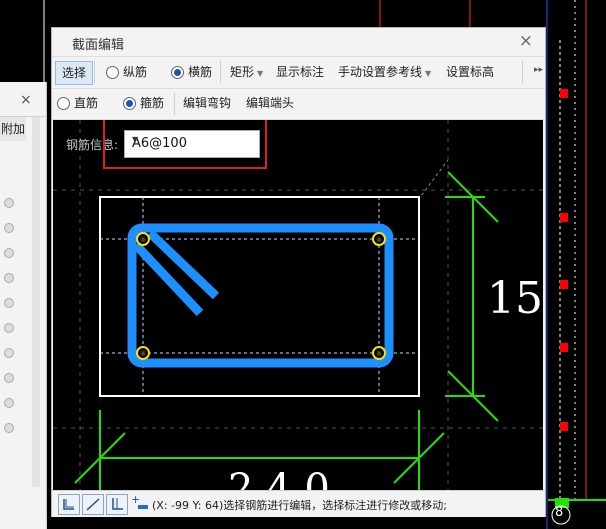 This screenshot has width=606, height=529. I want to click on set-elevation-button: 设置标高, so click(470, 72).